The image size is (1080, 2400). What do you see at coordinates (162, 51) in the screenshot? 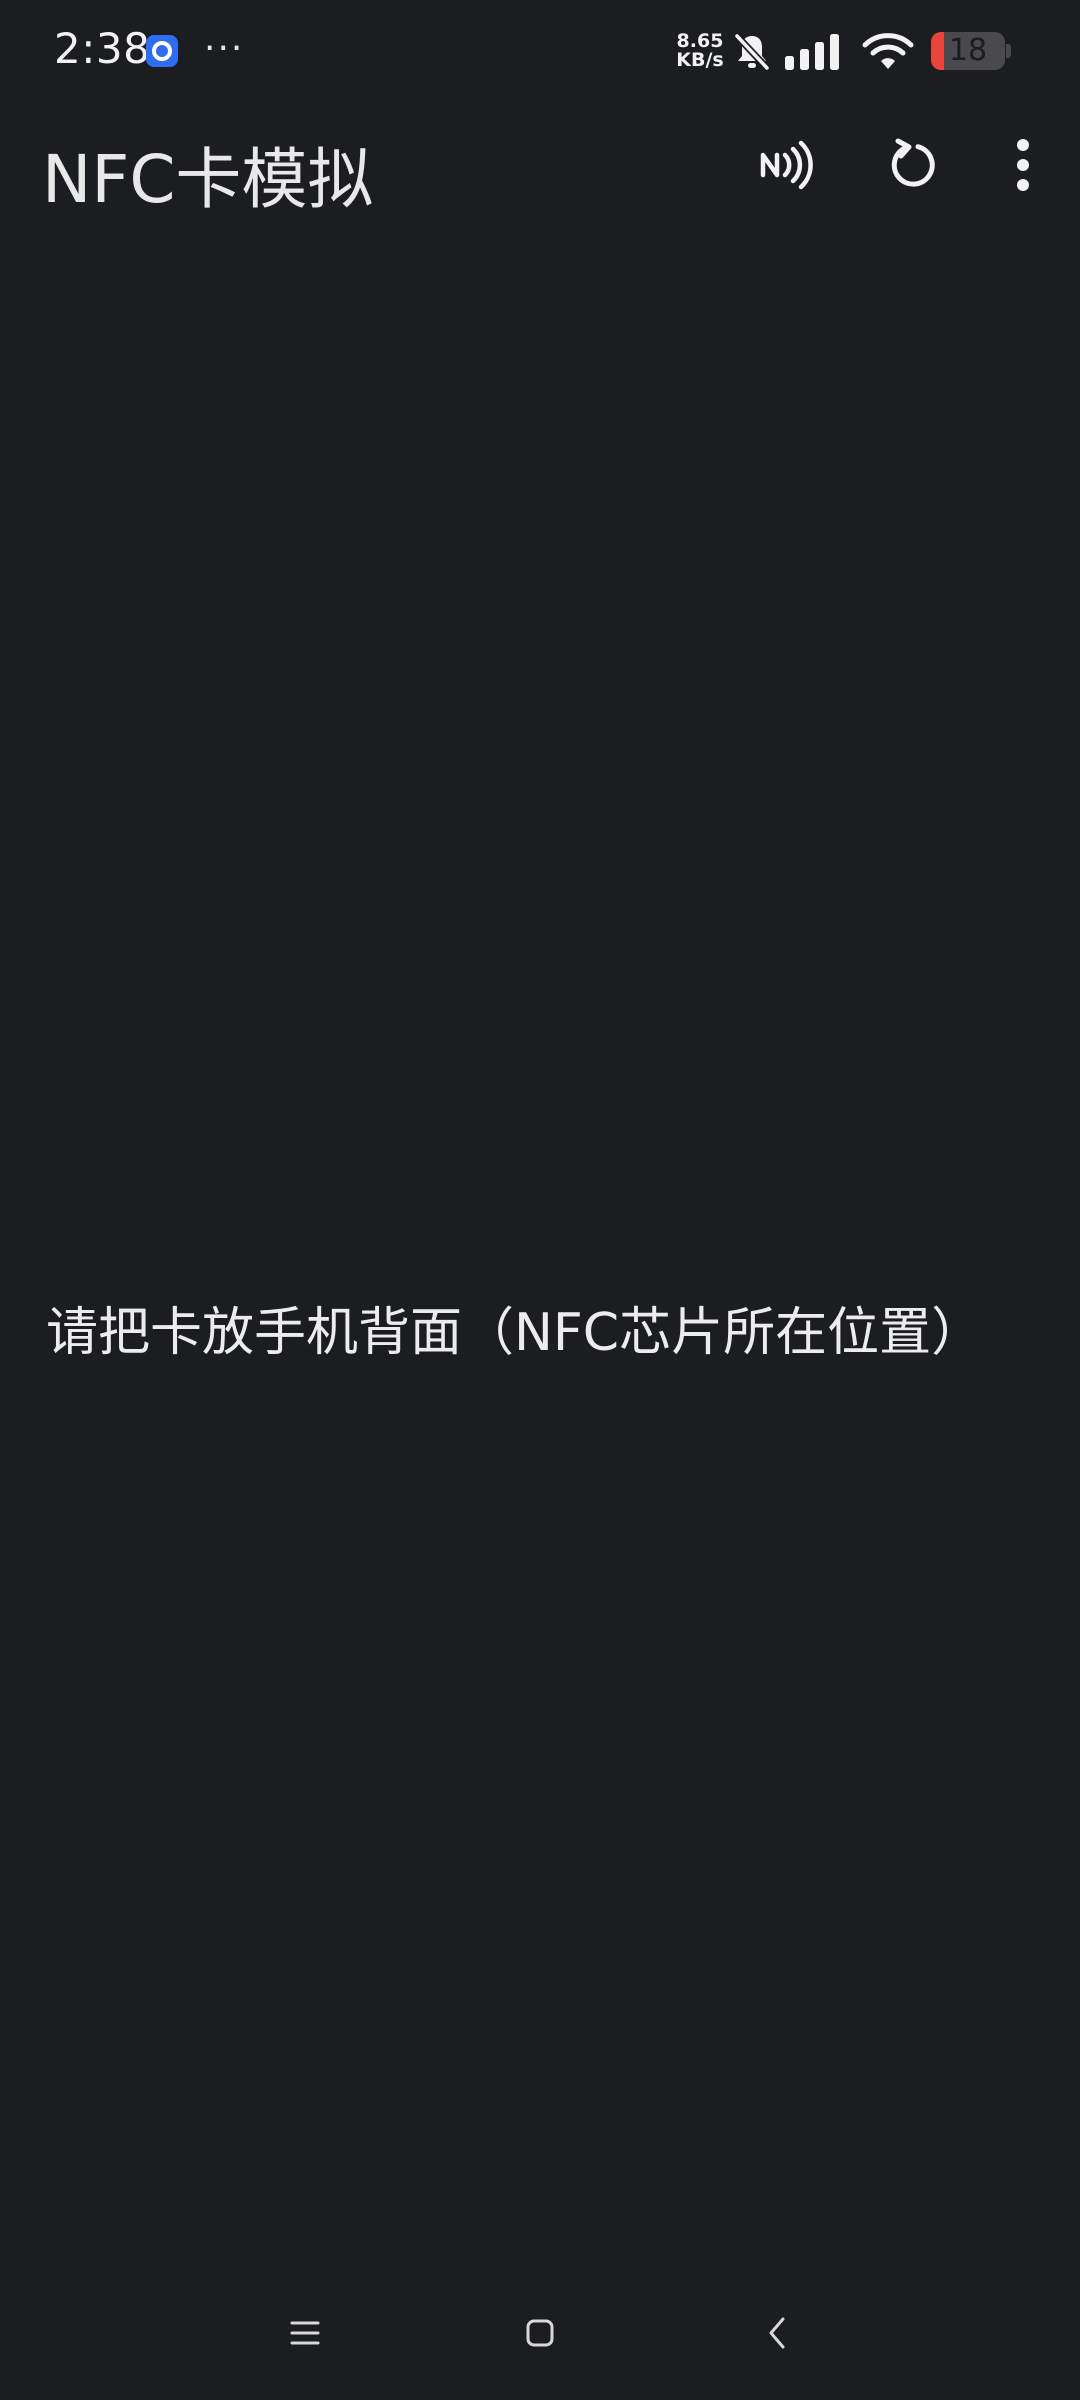
I see `app-notification-icon` at bounding box center [162, 51].